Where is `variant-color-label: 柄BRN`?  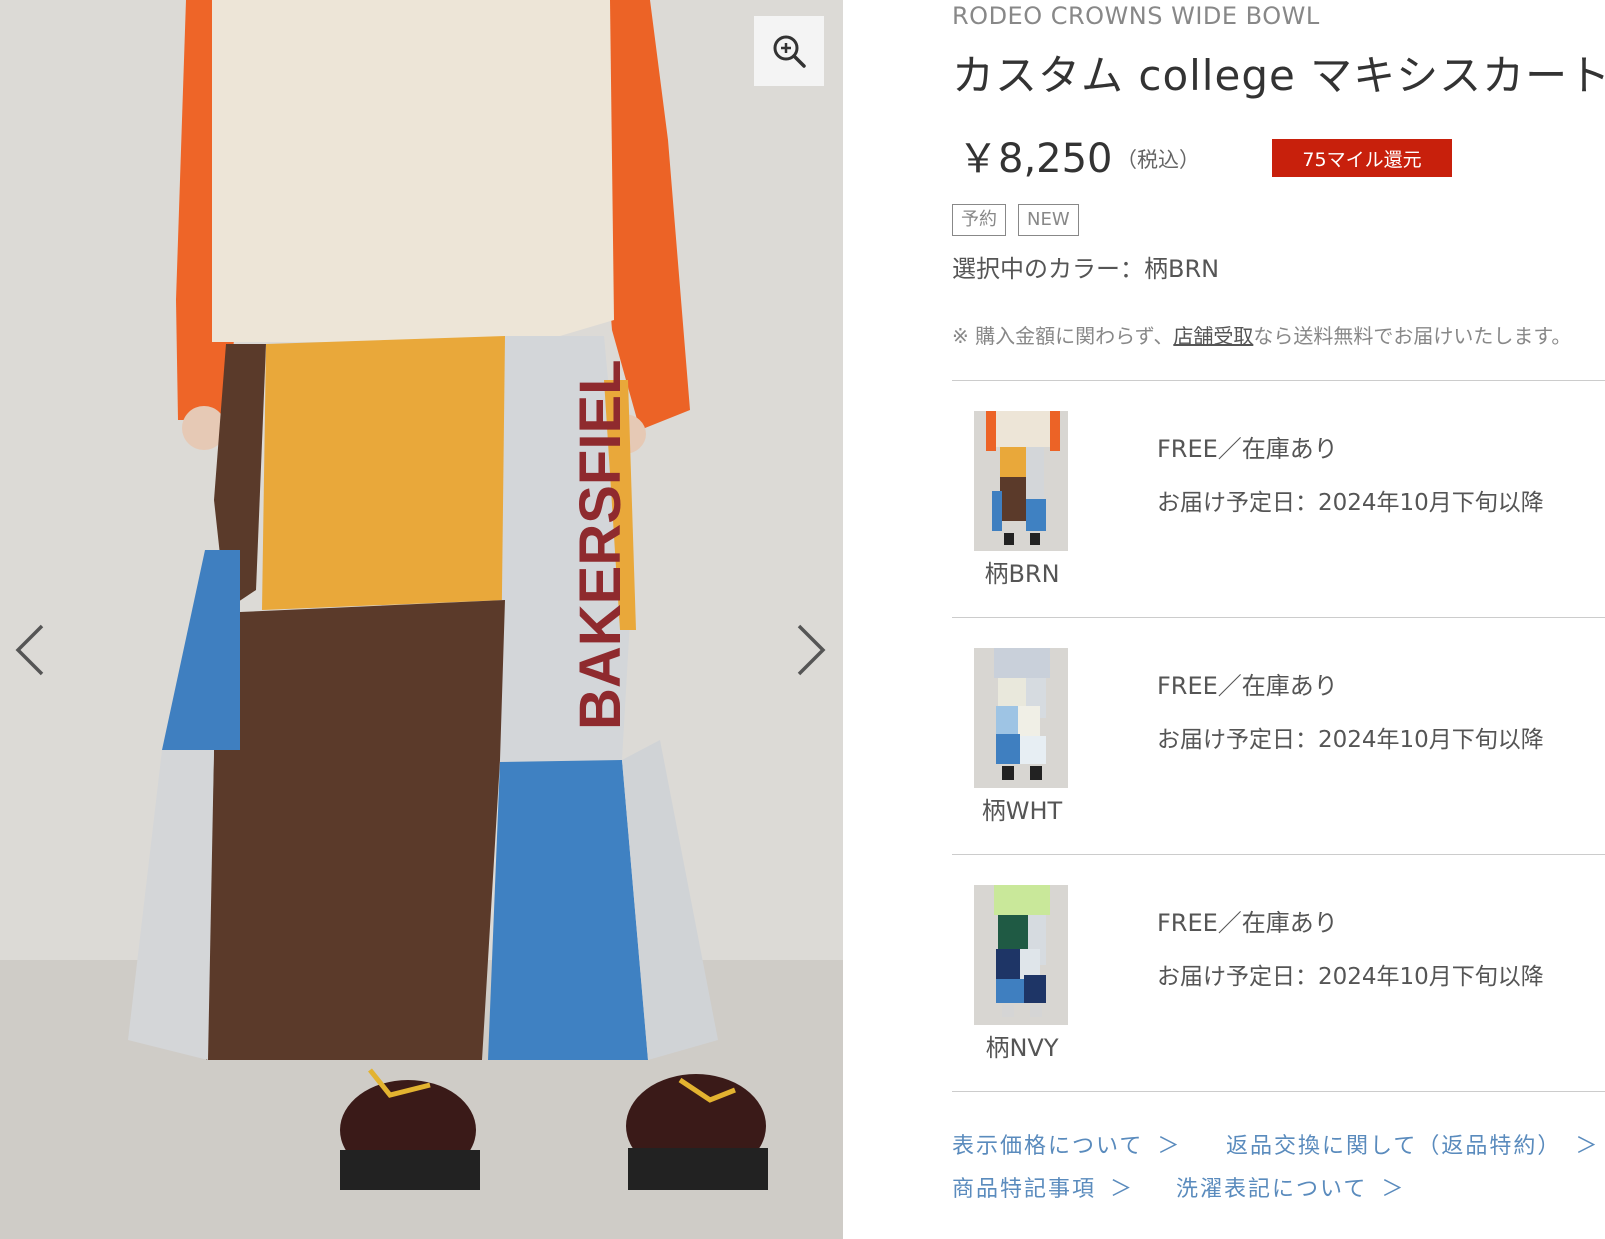
variant-color-label: 柄BRN is located at coordinates (1022, 574).